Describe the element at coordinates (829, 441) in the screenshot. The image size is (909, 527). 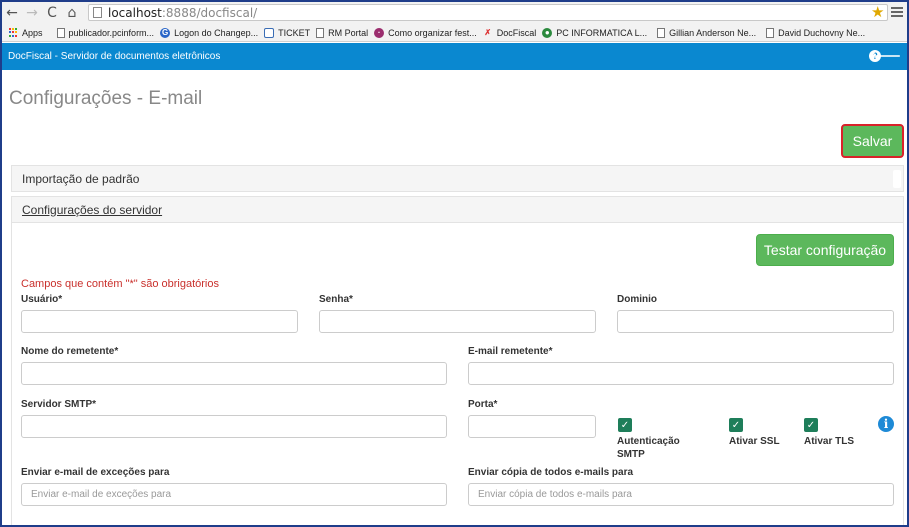
I see `tls-label: Ativar TLS` at that location.